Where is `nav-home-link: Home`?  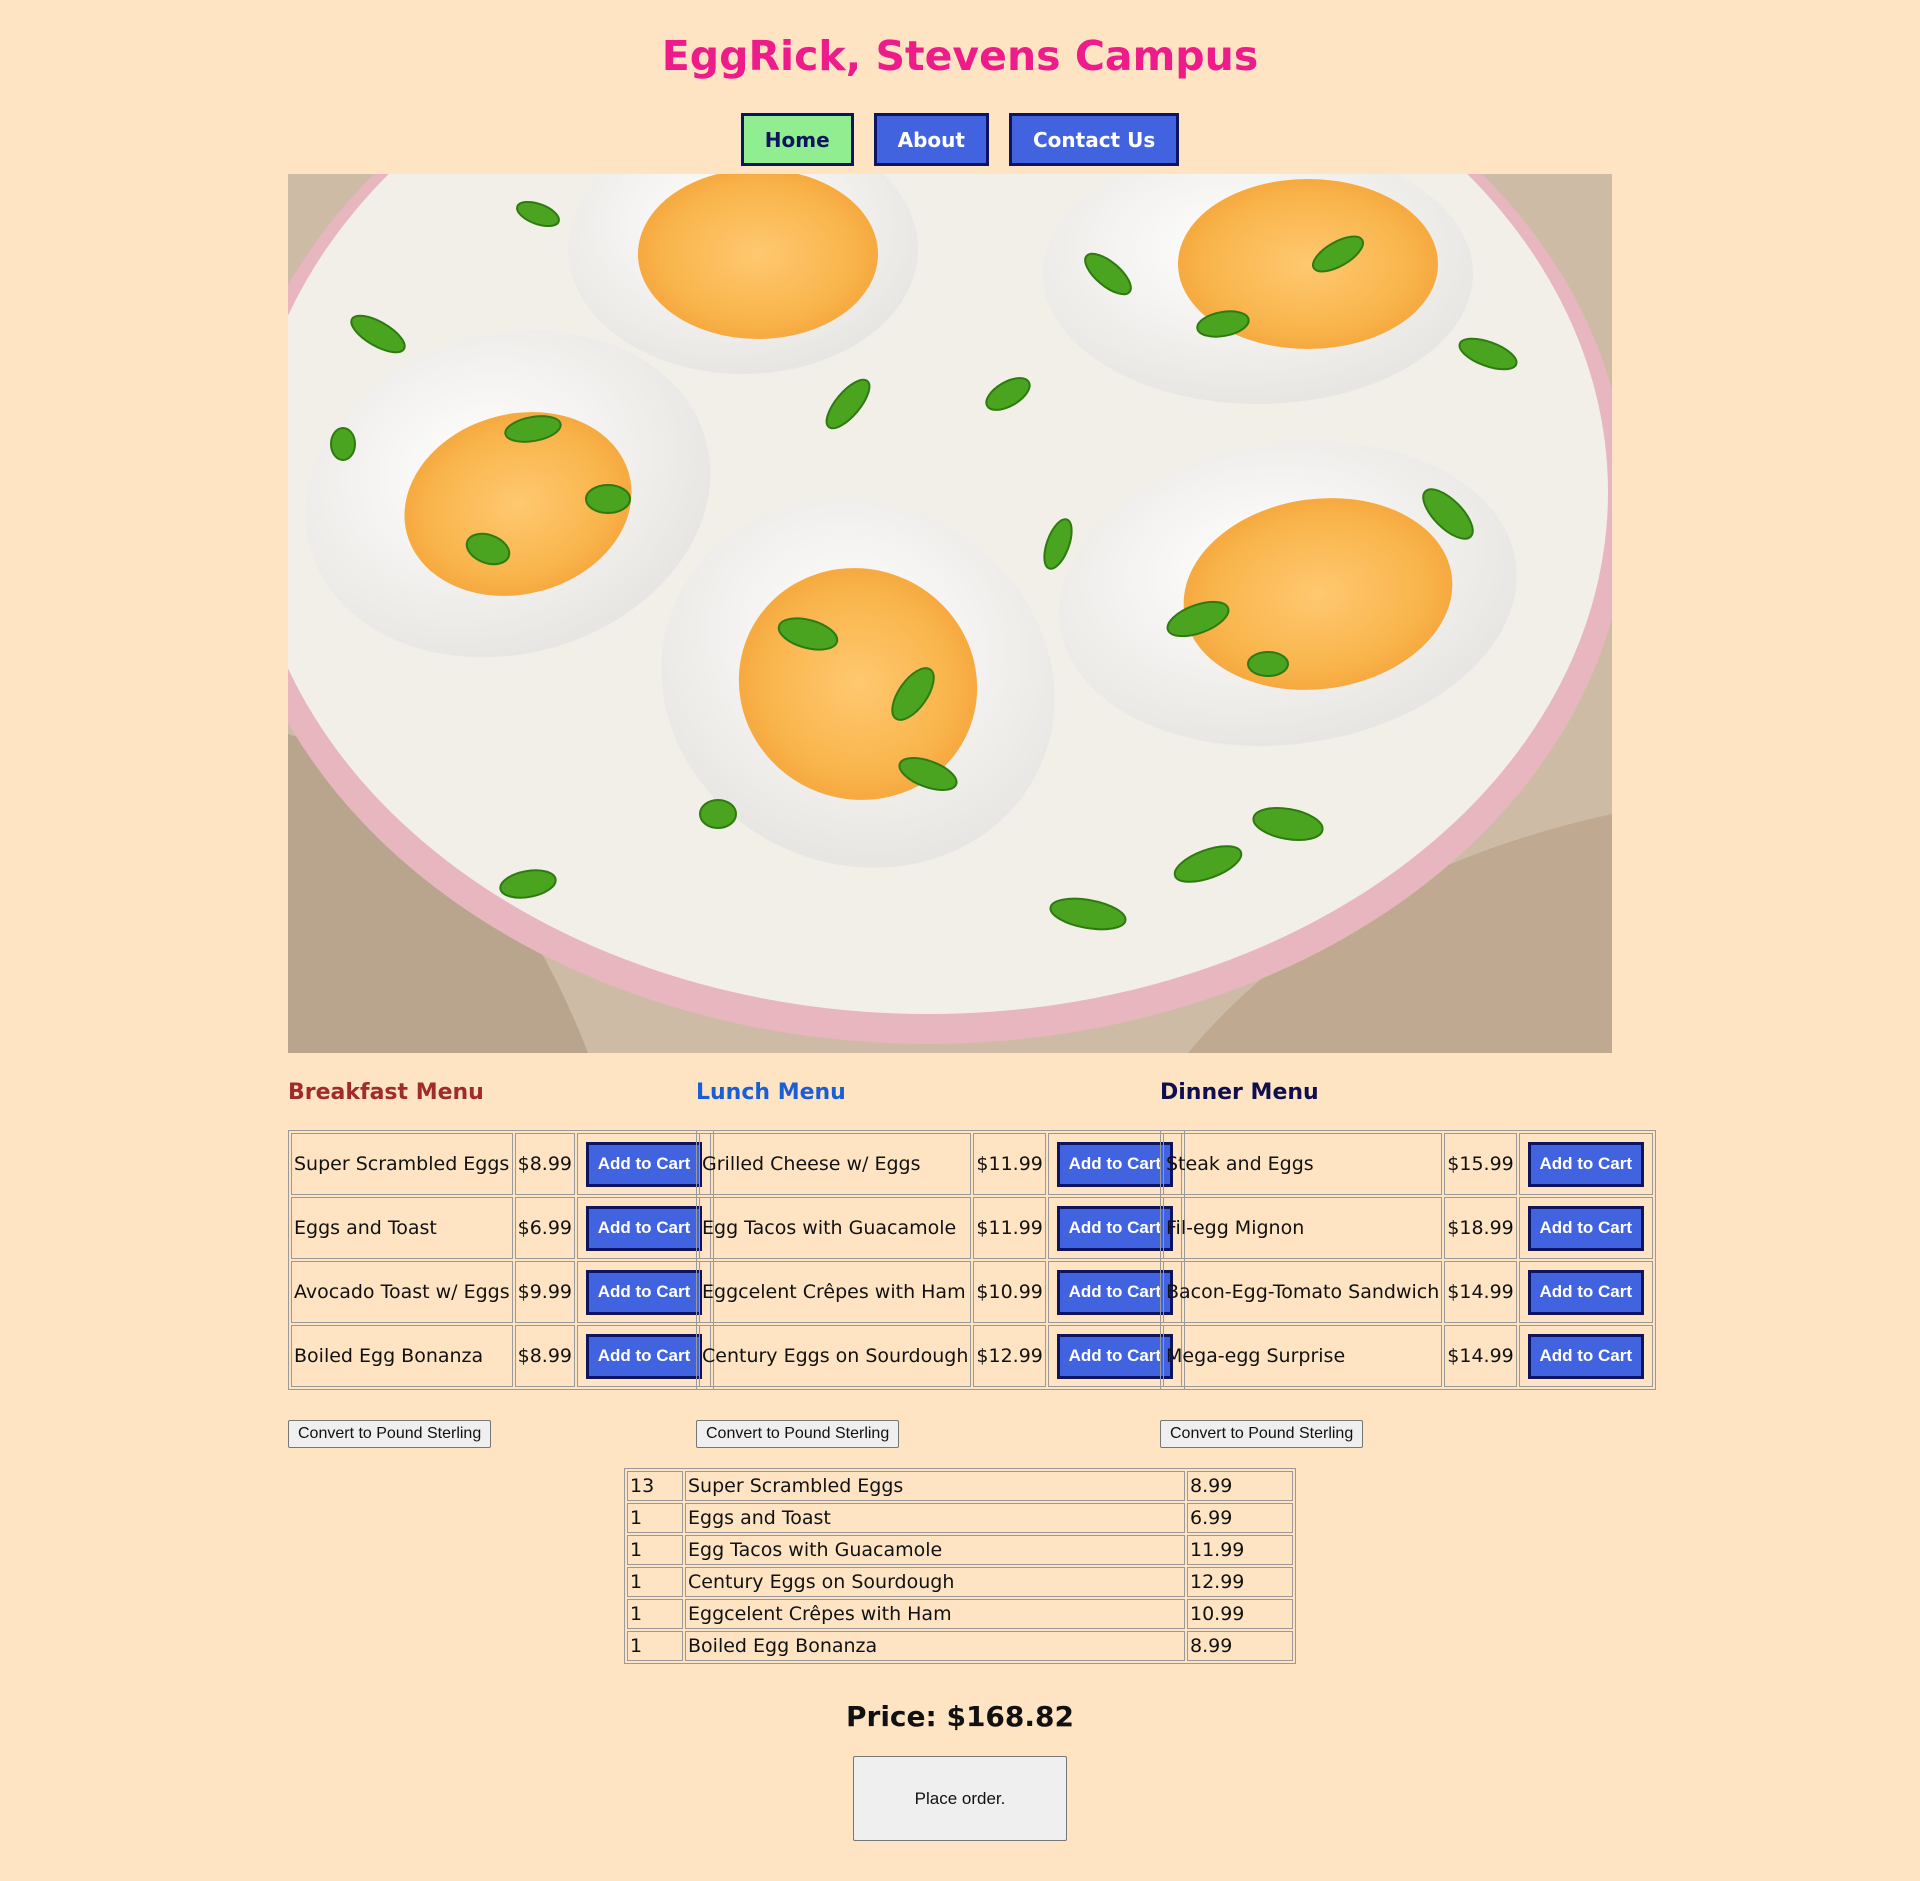 nav-home-link: Home is located at coordinates (797, 139).